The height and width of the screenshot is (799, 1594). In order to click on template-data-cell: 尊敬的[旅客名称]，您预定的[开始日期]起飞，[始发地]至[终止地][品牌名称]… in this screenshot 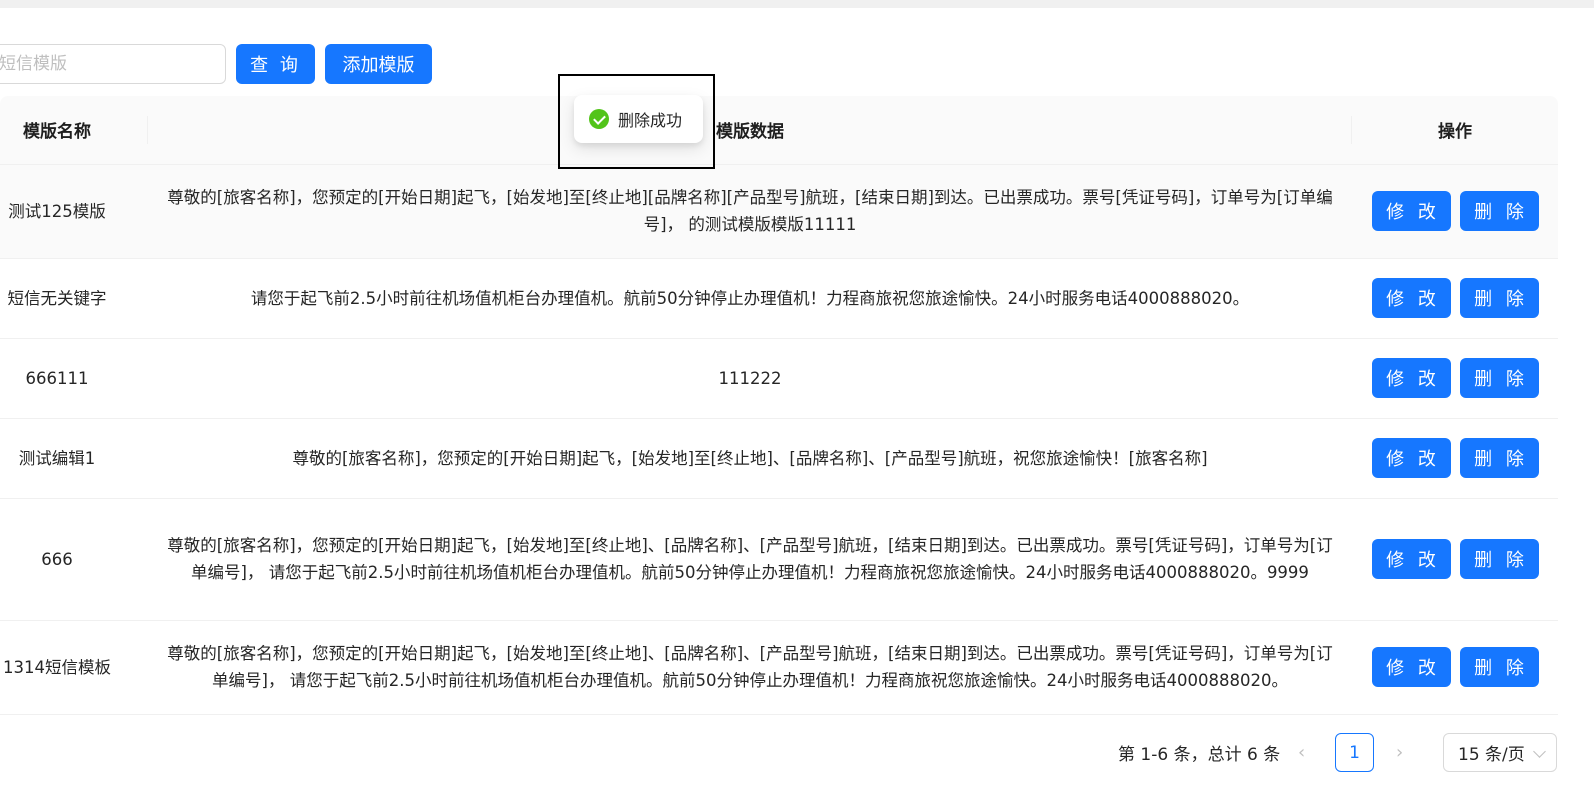, I will do `click(750, 211)`.